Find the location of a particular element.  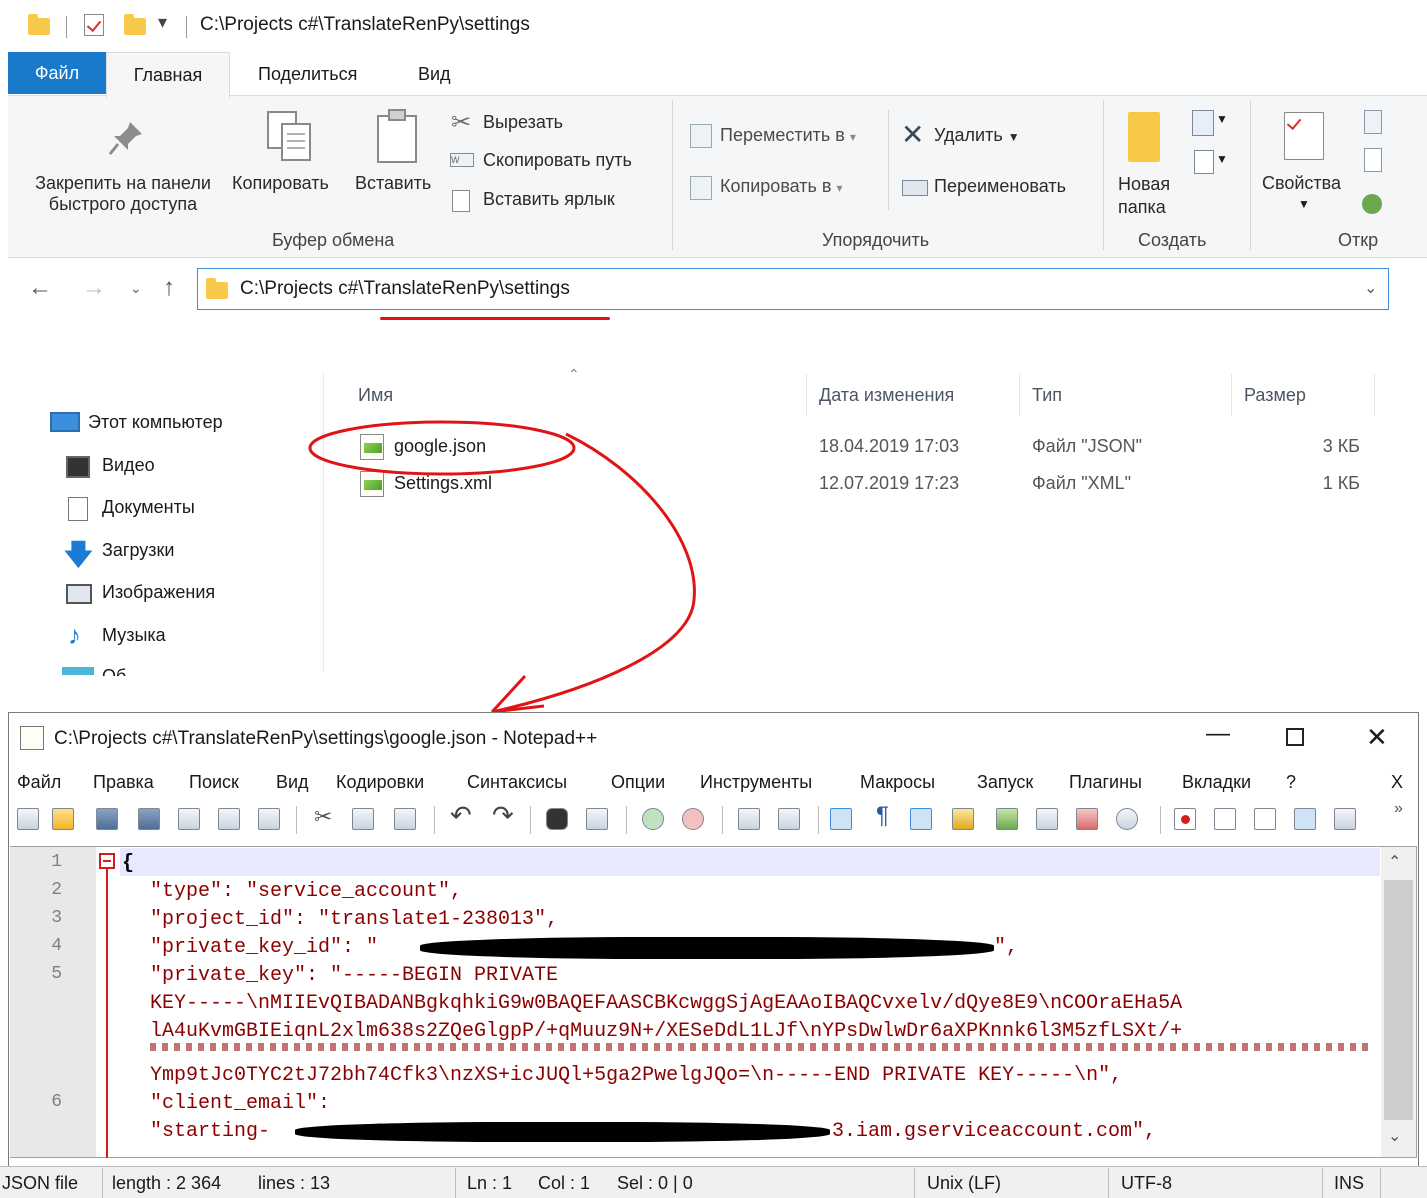

menu-plugins: Плагины is located at coordinates (1105, 782).